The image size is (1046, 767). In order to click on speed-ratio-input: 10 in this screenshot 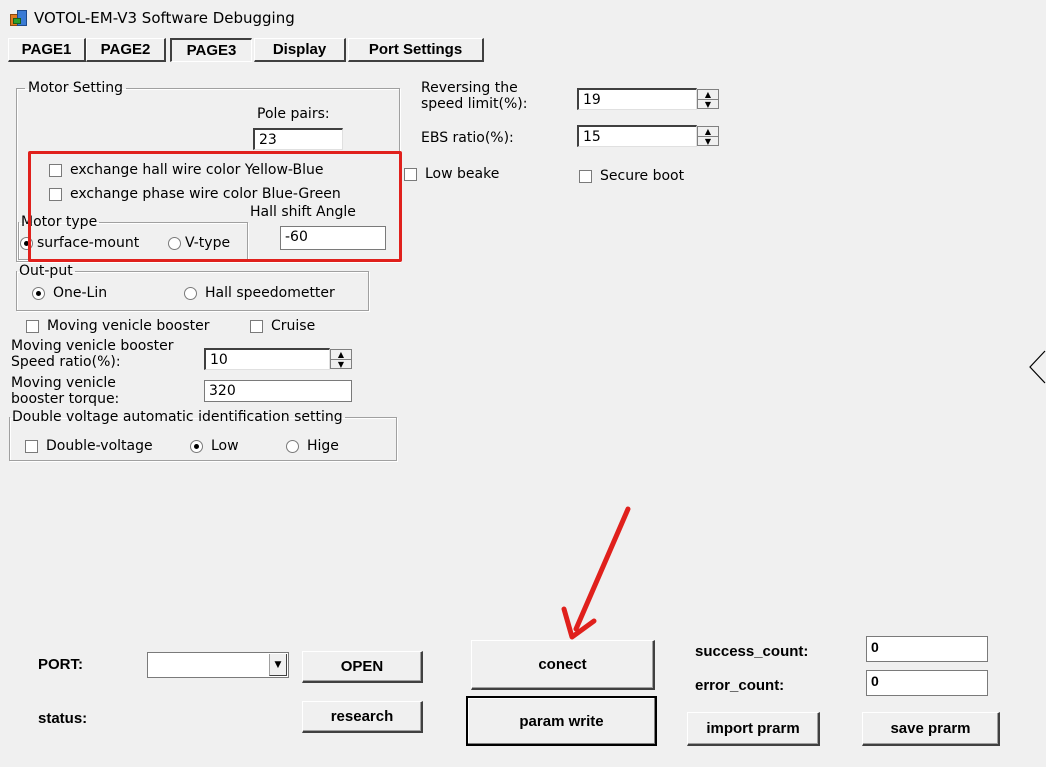, I will do `click(267, 359)`.